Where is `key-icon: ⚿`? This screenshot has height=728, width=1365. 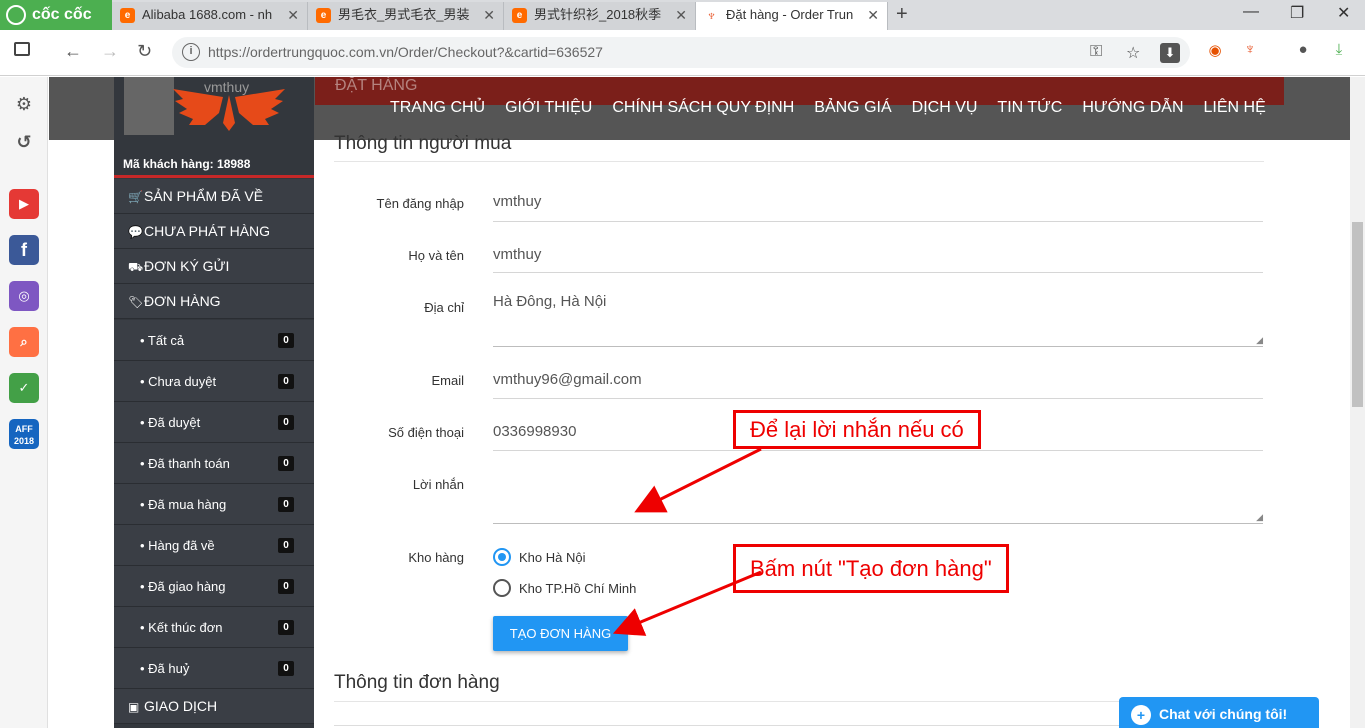 key-icon: ⚿ is located at coordinates (1096, 52).